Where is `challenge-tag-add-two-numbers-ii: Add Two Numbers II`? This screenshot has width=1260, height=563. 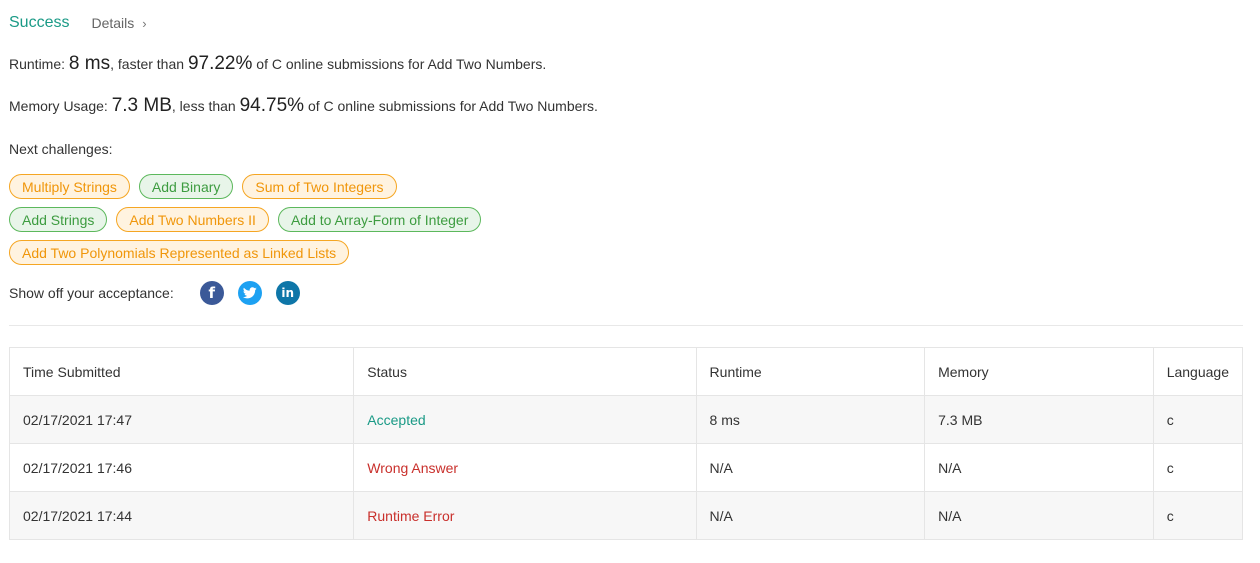
challenge-tag-add-two-numbers-ii: Add Two Numbers II is located at coordinates (192, 219).